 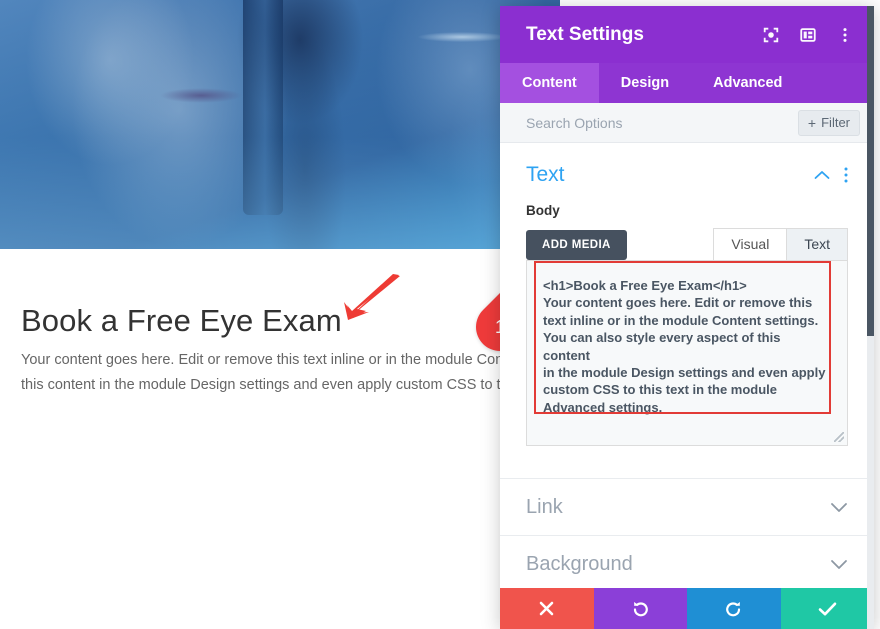 I want to click on panel-scrollbar-thumb, so click(x=870, y=171).